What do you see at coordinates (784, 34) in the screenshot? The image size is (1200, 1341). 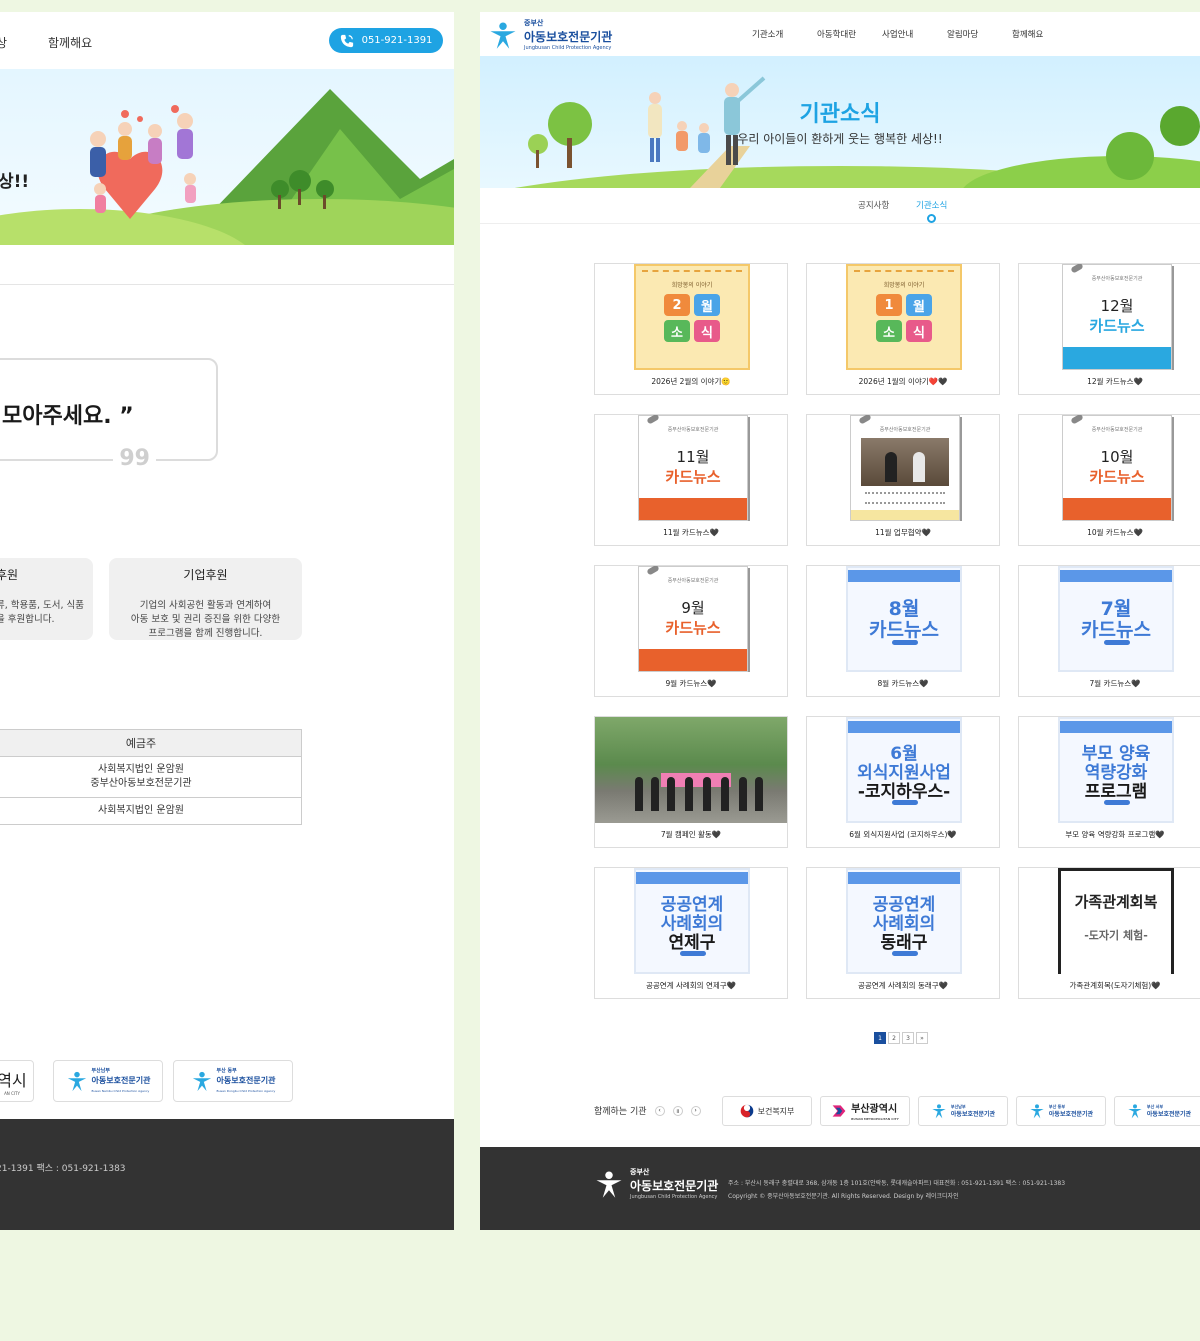 I see `menu-item-about: 기관소개` at bounding box center [784, 34].